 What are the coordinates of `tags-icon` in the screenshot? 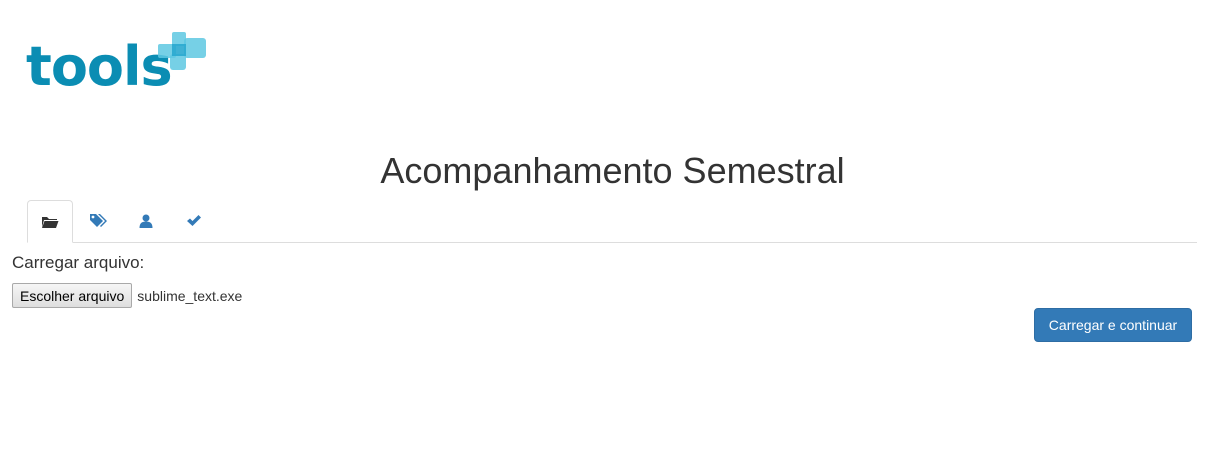 It's located at (98, 220).